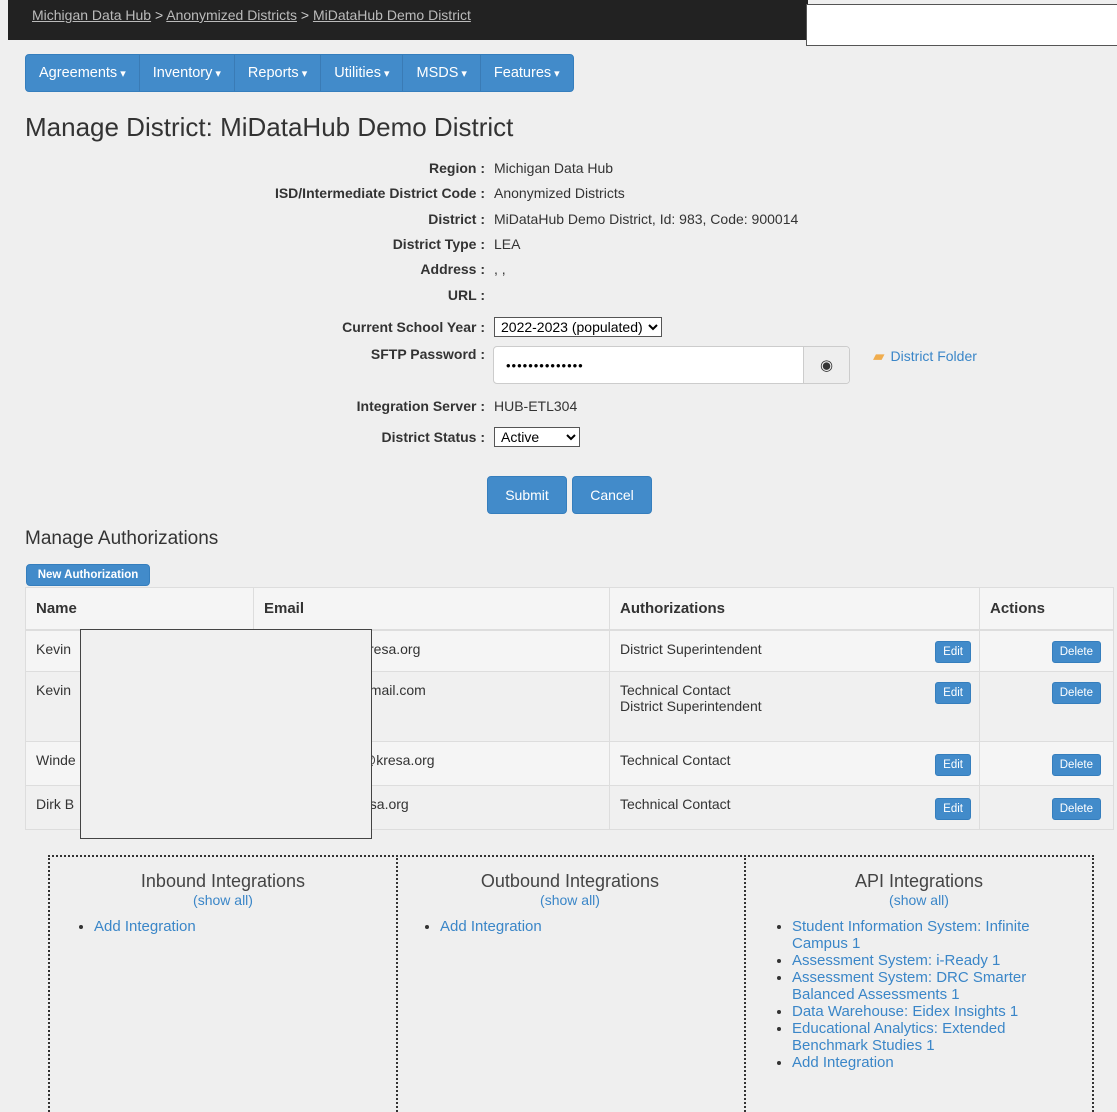 Image resolution: width=1117 pixels, height=1112 pixels. Describe the element at coordinates (78, 73) in the screenshot. I see `nav-label: Agreements` at that location.